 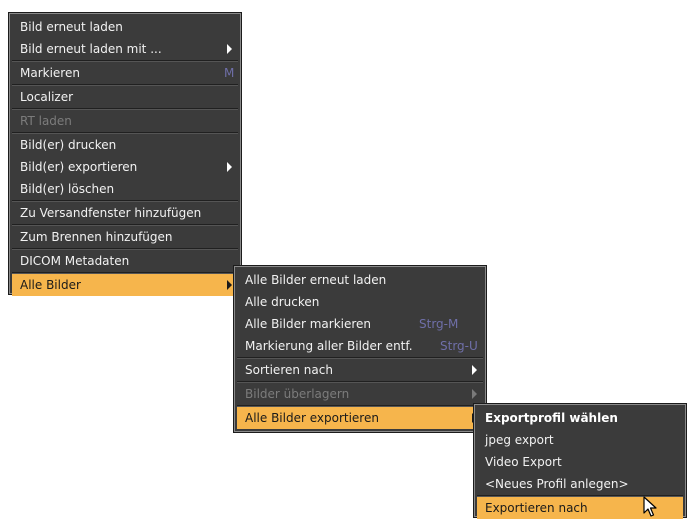 I want to click on menu-item-label: Markieren, so click(x=50, y=73).